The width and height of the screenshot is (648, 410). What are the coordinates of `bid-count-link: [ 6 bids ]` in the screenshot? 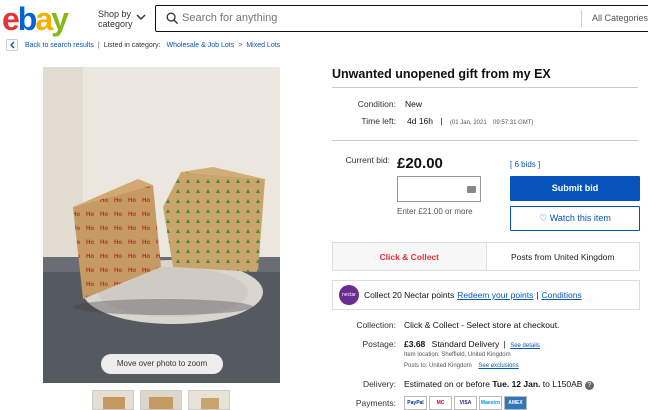 It's located at (525, 164).